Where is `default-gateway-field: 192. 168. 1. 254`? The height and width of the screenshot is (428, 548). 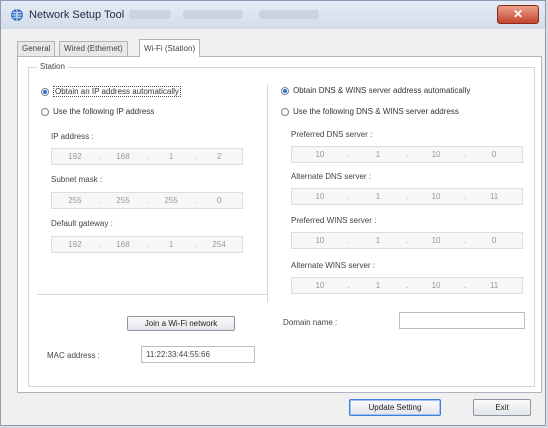
default-gateway-field: 192. 168. 1. 254 is located at coordinates (147, 244).